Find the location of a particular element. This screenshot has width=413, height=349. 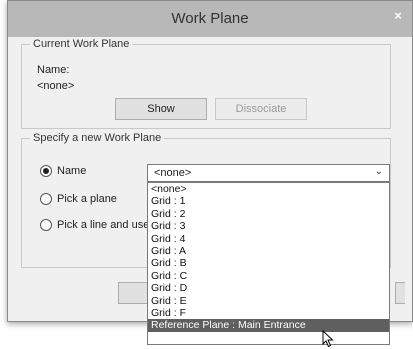

dropdown-item: Grid : F is located at coordinates (268, 313).